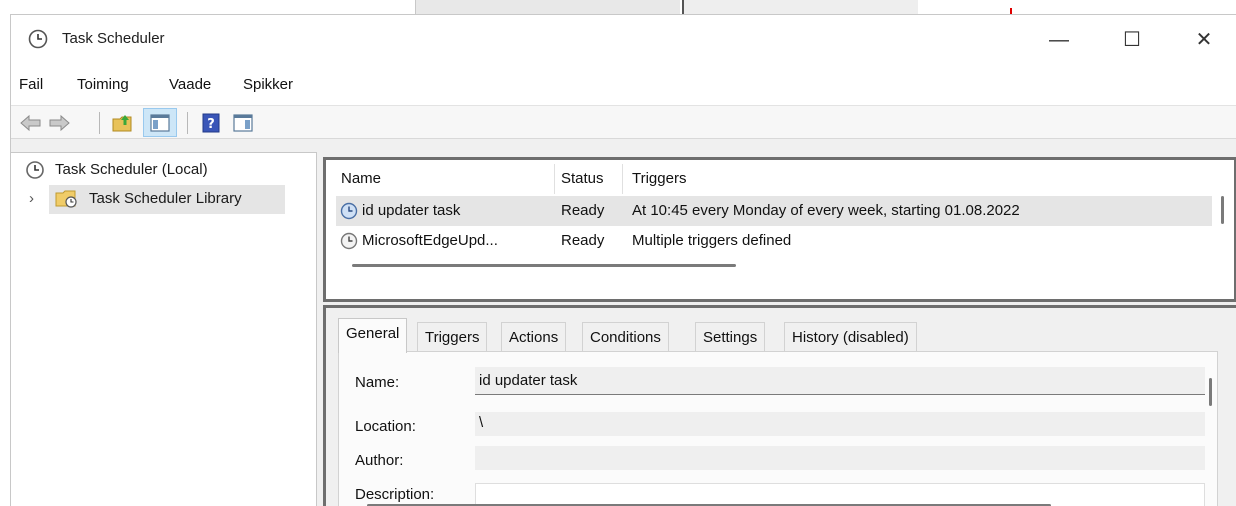  Describe the element at coordinates (31, 198) in the screenshot. I see `expand-chevron-icon: ›` at that location.